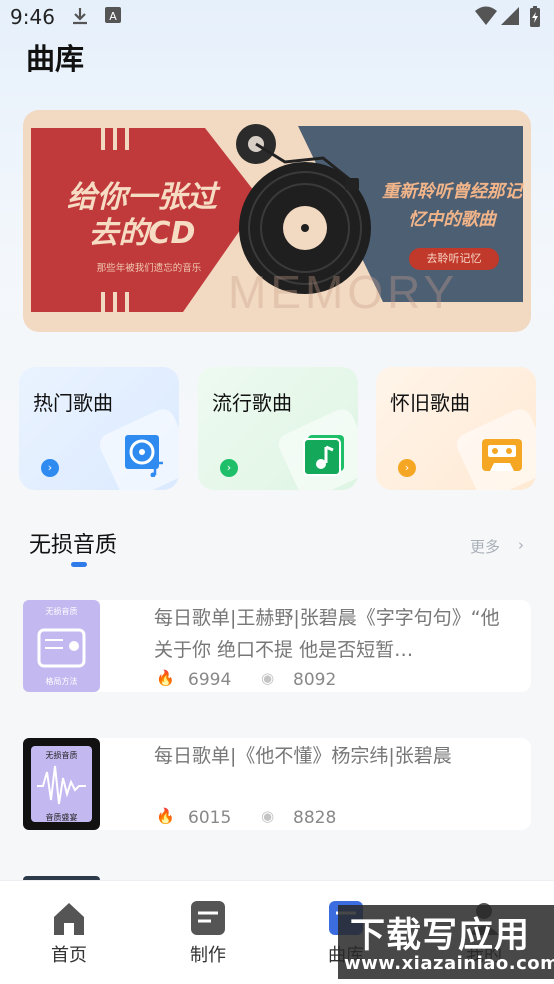  Describe the element at coordinates (73, 403) in the screenshot. I see `category-label: 热门歌曲` at that location.